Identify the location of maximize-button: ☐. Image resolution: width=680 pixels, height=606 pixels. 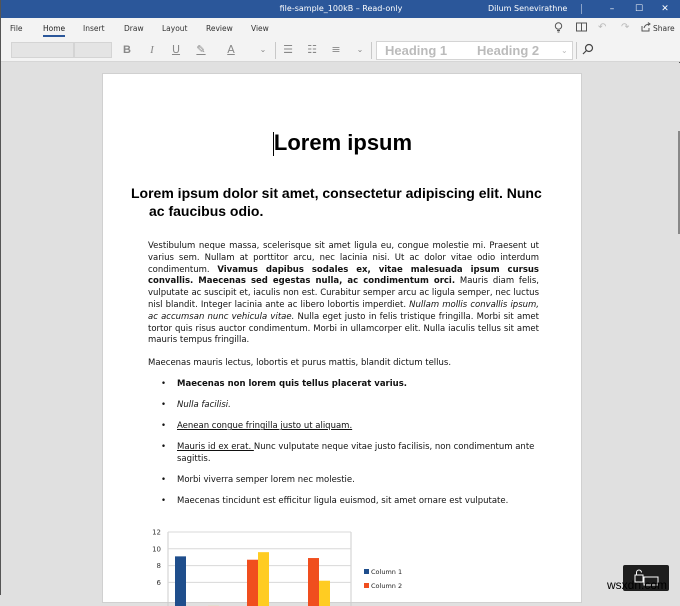
(639, 9).